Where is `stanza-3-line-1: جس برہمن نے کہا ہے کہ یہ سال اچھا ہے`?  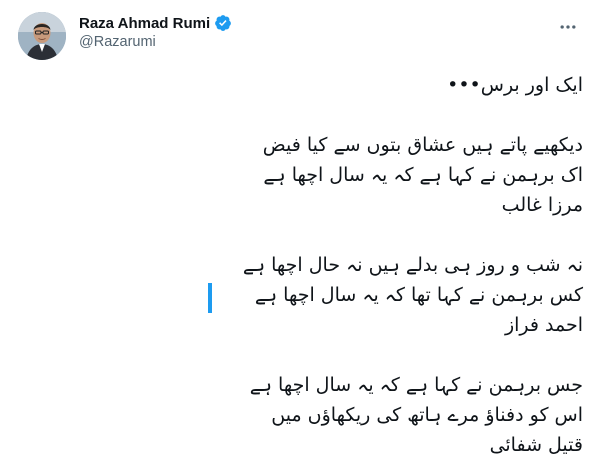
stanza-3-line-1: جس برہمن نے کہا ہے کہ یہ سال اچھا ہے is located at coordinates (416, 385).